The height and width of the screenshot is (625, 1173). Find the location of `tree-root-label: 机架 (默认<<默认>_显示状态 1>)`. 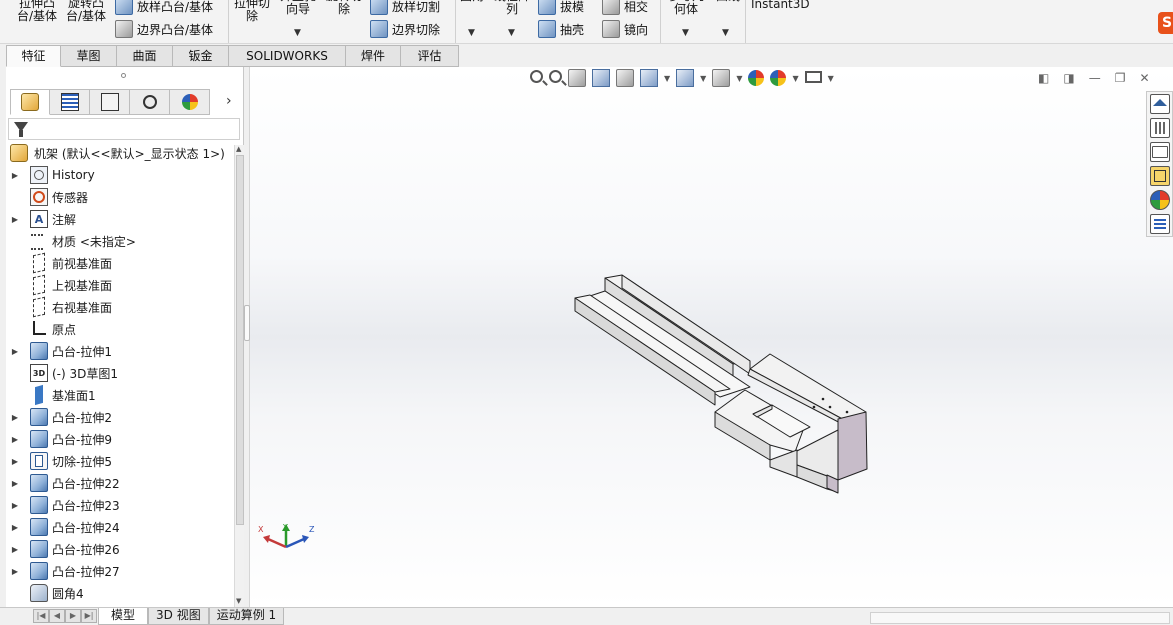

tree-root-label: 机架 (默认<<默认>_显示状态 1>) is located at coordinates (129, 153).